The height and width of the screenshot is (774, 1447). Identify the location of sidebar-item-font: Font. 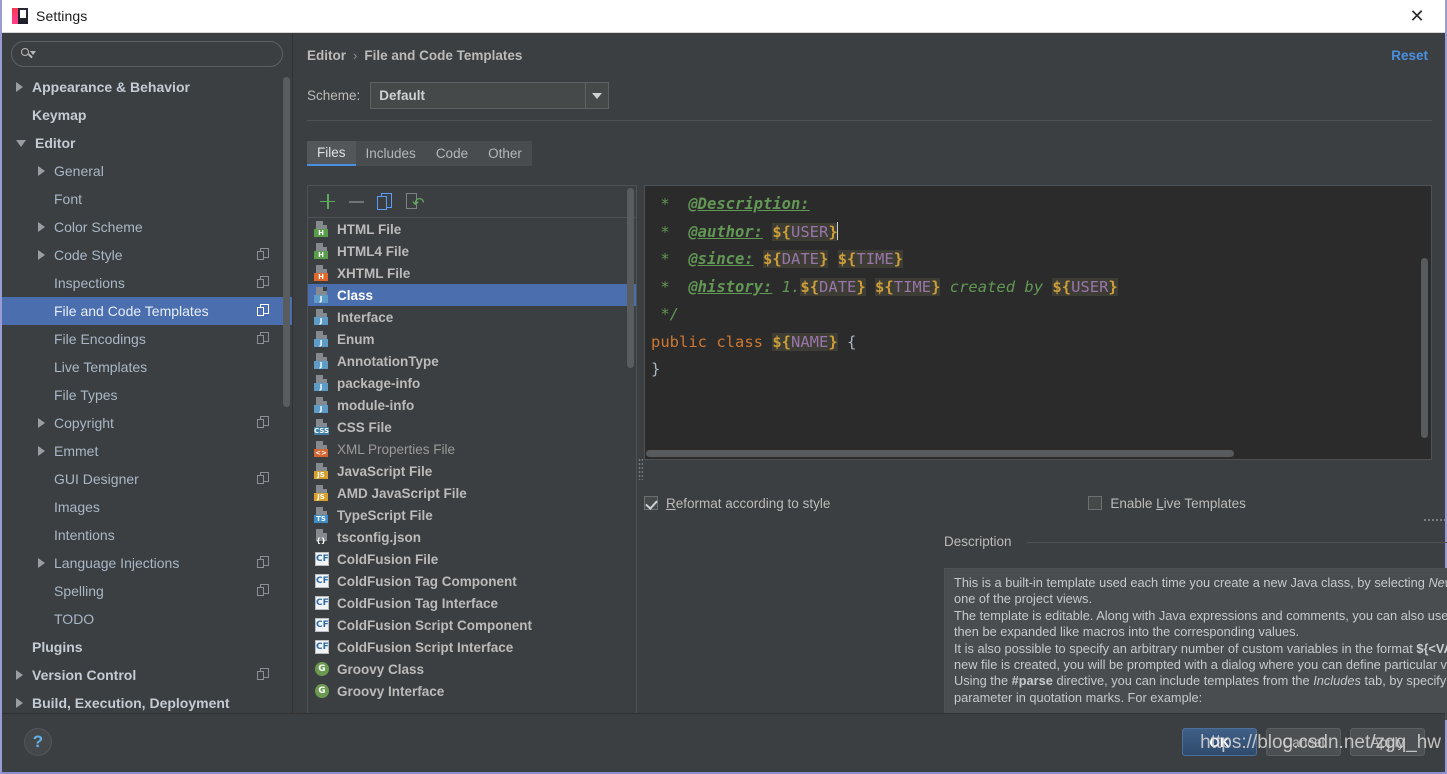
(147, 199).